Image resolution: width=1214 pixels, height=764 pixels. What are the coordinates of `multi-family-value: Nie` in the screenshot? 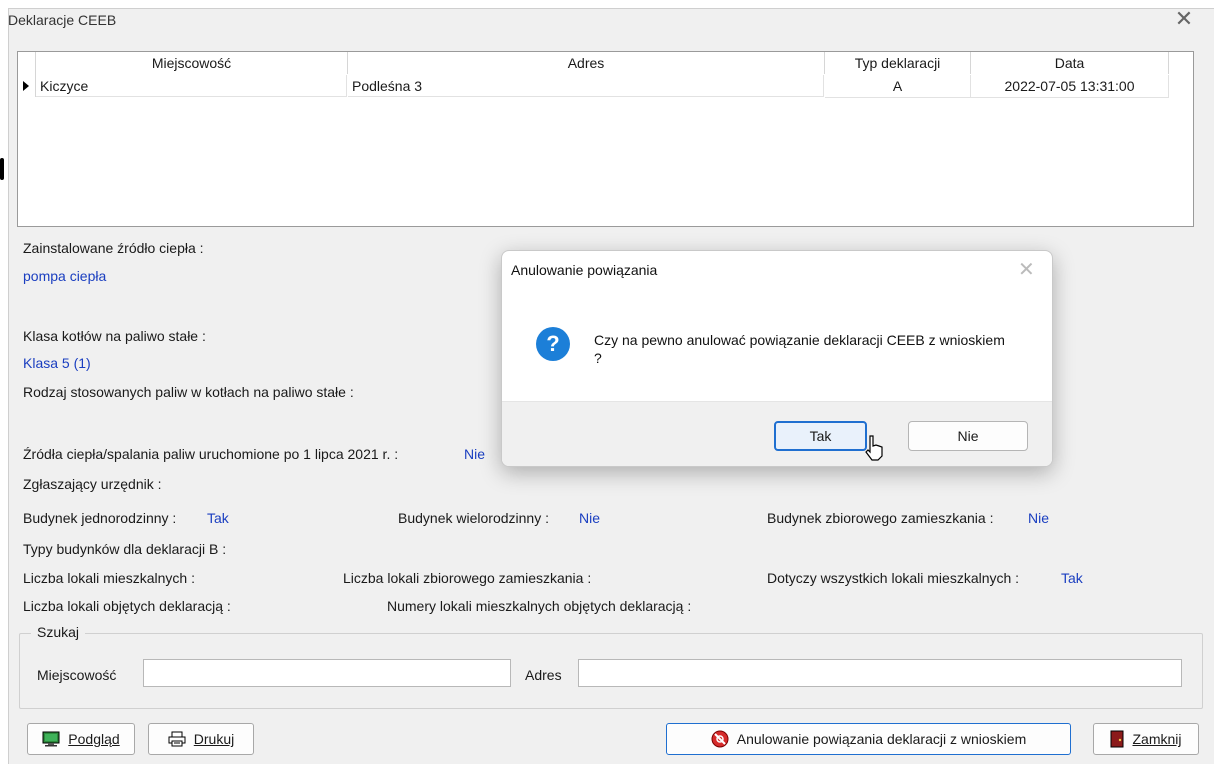 It's located at (590, 518).